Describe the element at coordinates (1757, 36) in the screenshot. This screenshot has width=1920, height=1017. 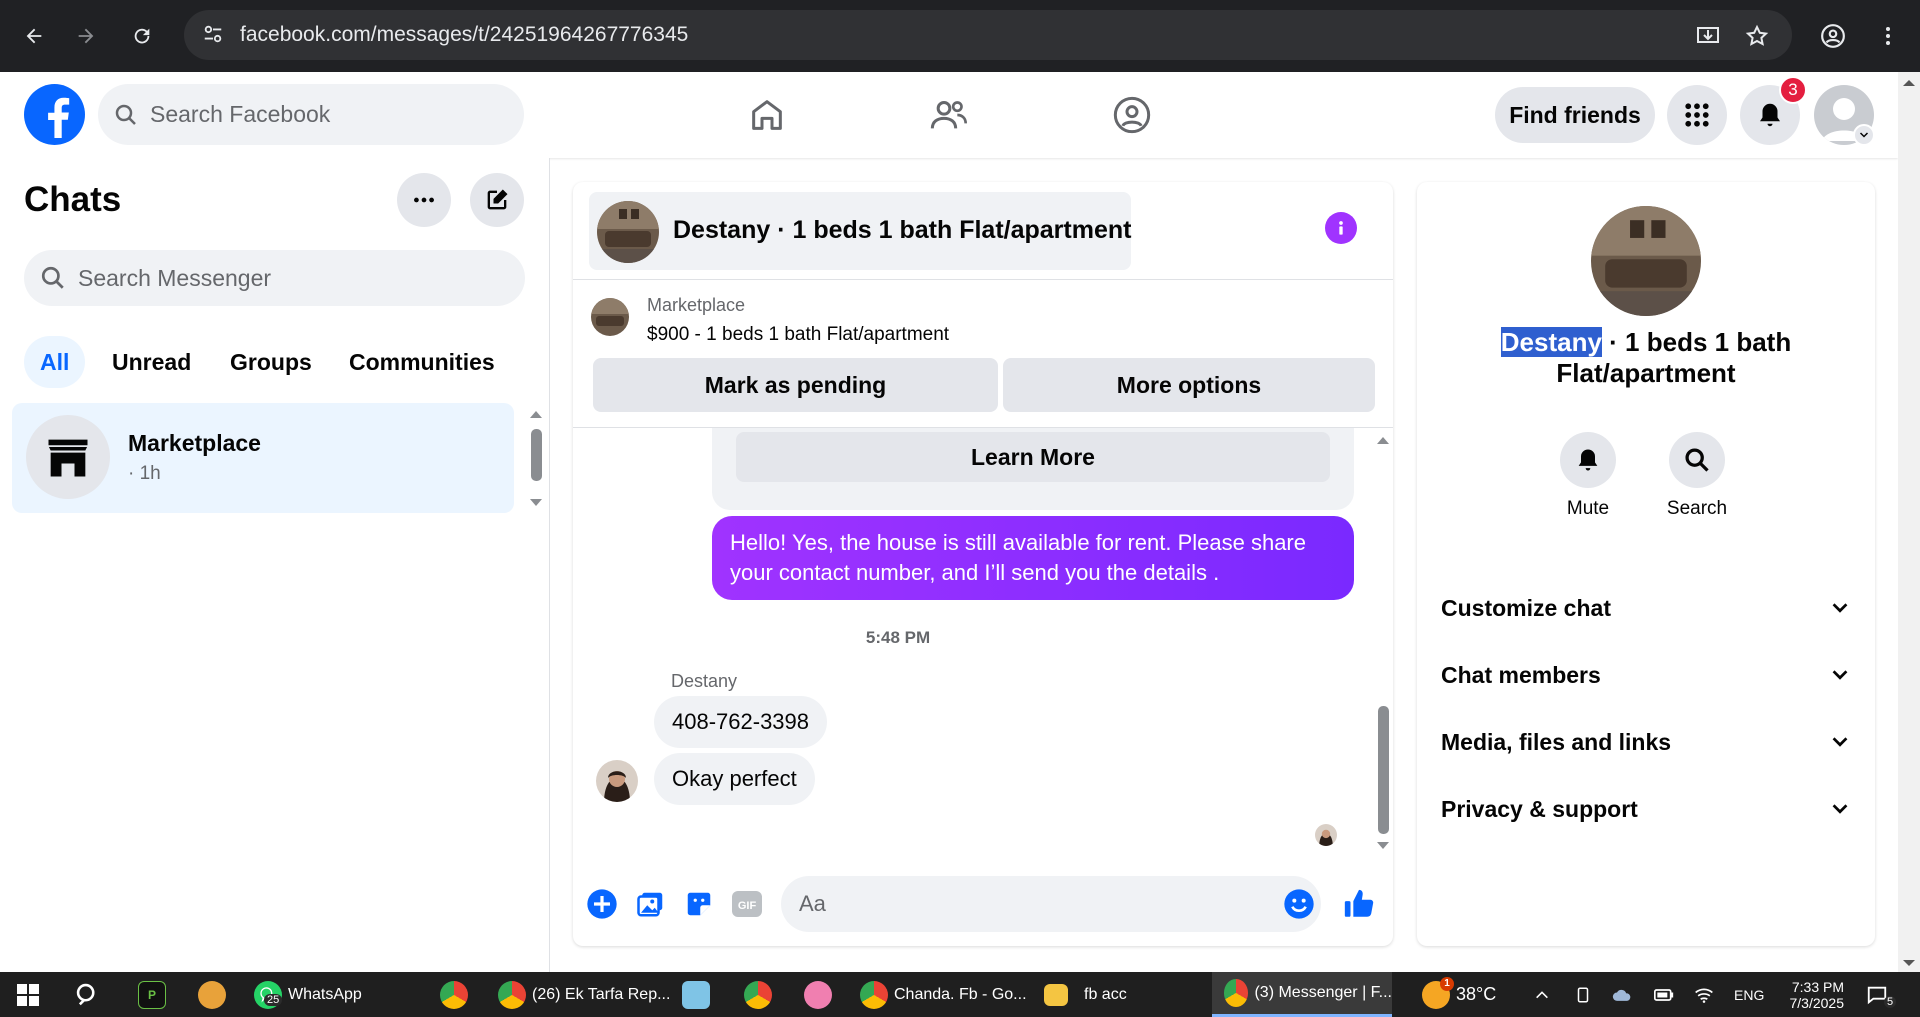
I see `bookmark-star-icon` at that location.